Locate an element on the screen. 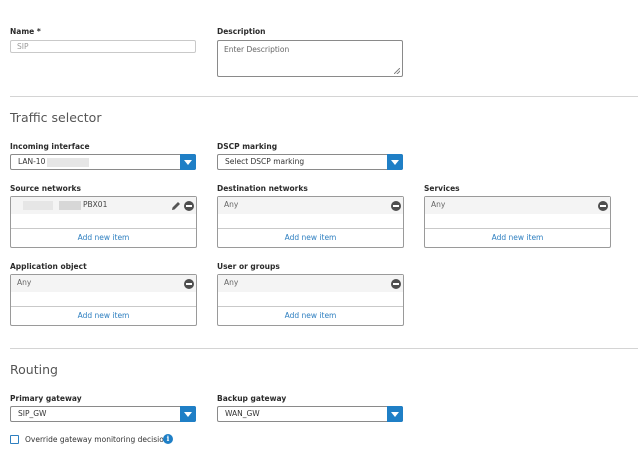 The image size is (639, 473). description-label: Description is located at coordinates (241, 31).